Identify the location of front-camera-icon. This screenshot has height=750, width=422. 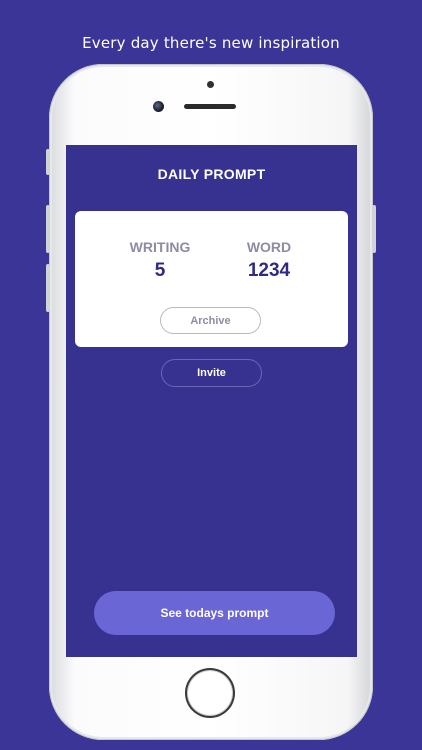
(158, 106).